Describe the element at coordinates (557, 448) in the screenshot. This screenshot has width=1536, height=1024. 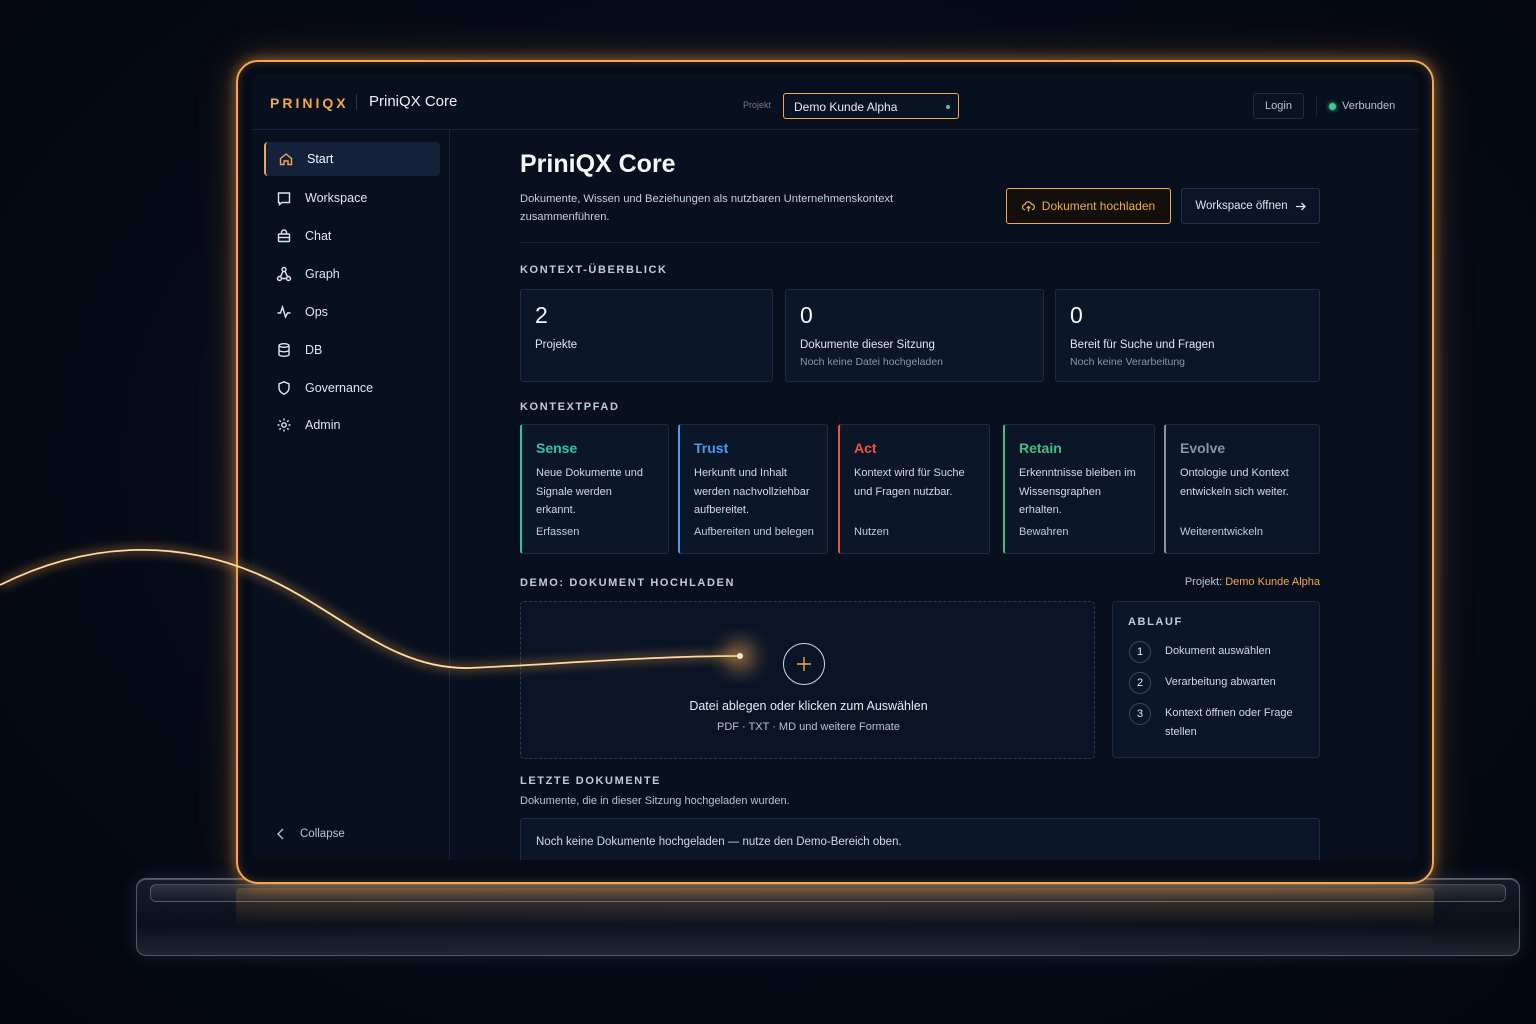
I see `path-card-title: Sense` at that location.